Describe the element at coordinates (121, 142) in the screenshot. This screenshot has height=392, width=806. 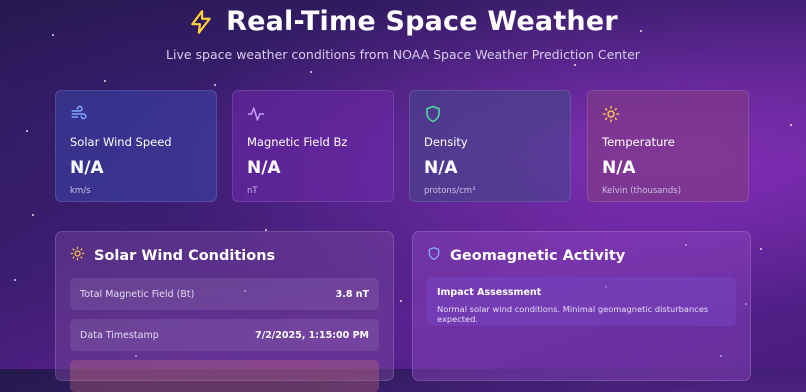
I see `stat-label: Solar Wind Speed` at that location.